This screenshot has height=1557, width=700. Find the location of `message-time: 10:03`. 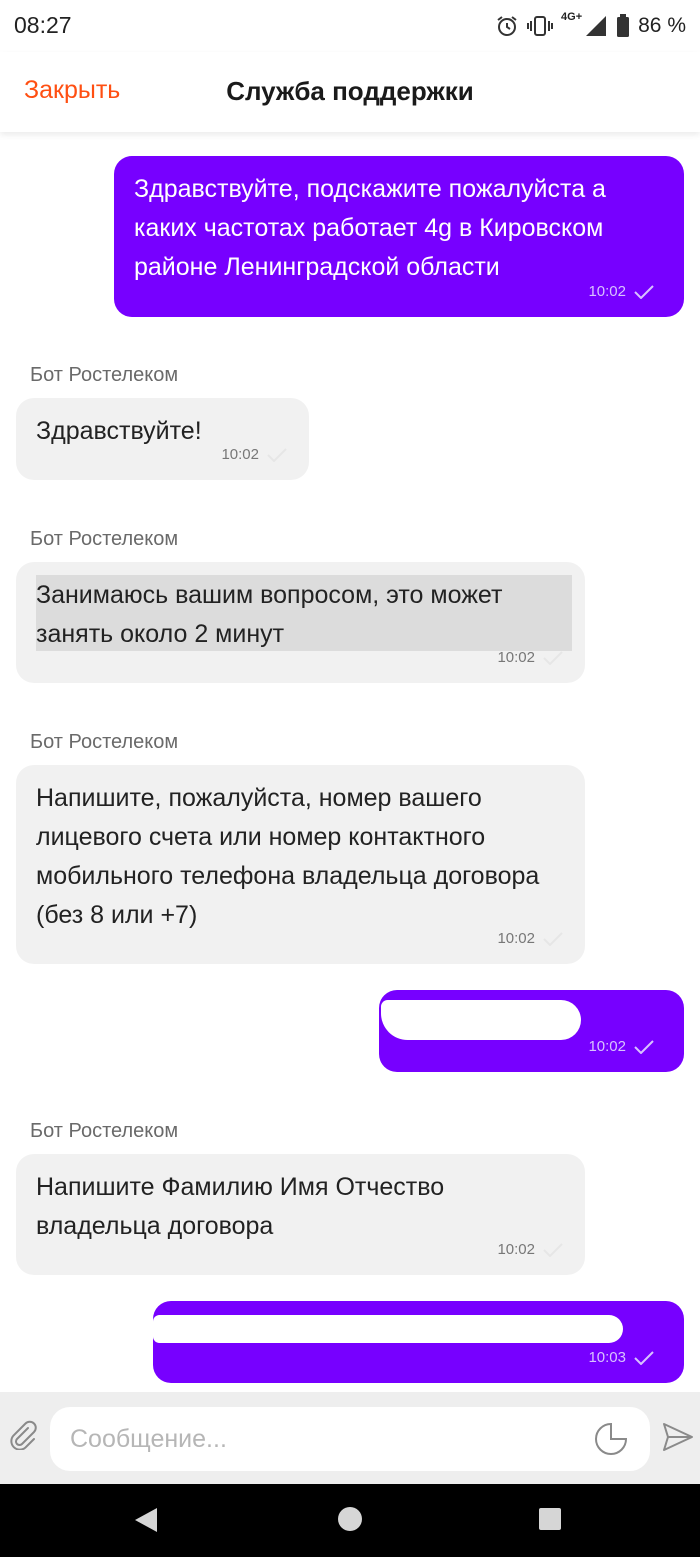

message-time: 10:03 is located at coordinates (607, 1357).